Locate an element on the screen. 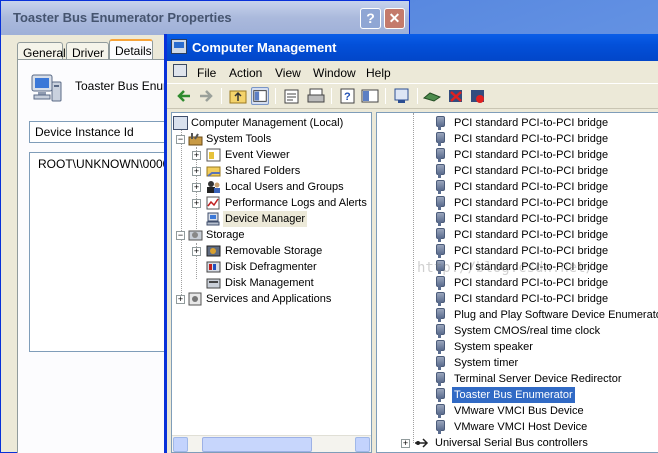  scroll-right-icon is located at coordinates (362, 444).